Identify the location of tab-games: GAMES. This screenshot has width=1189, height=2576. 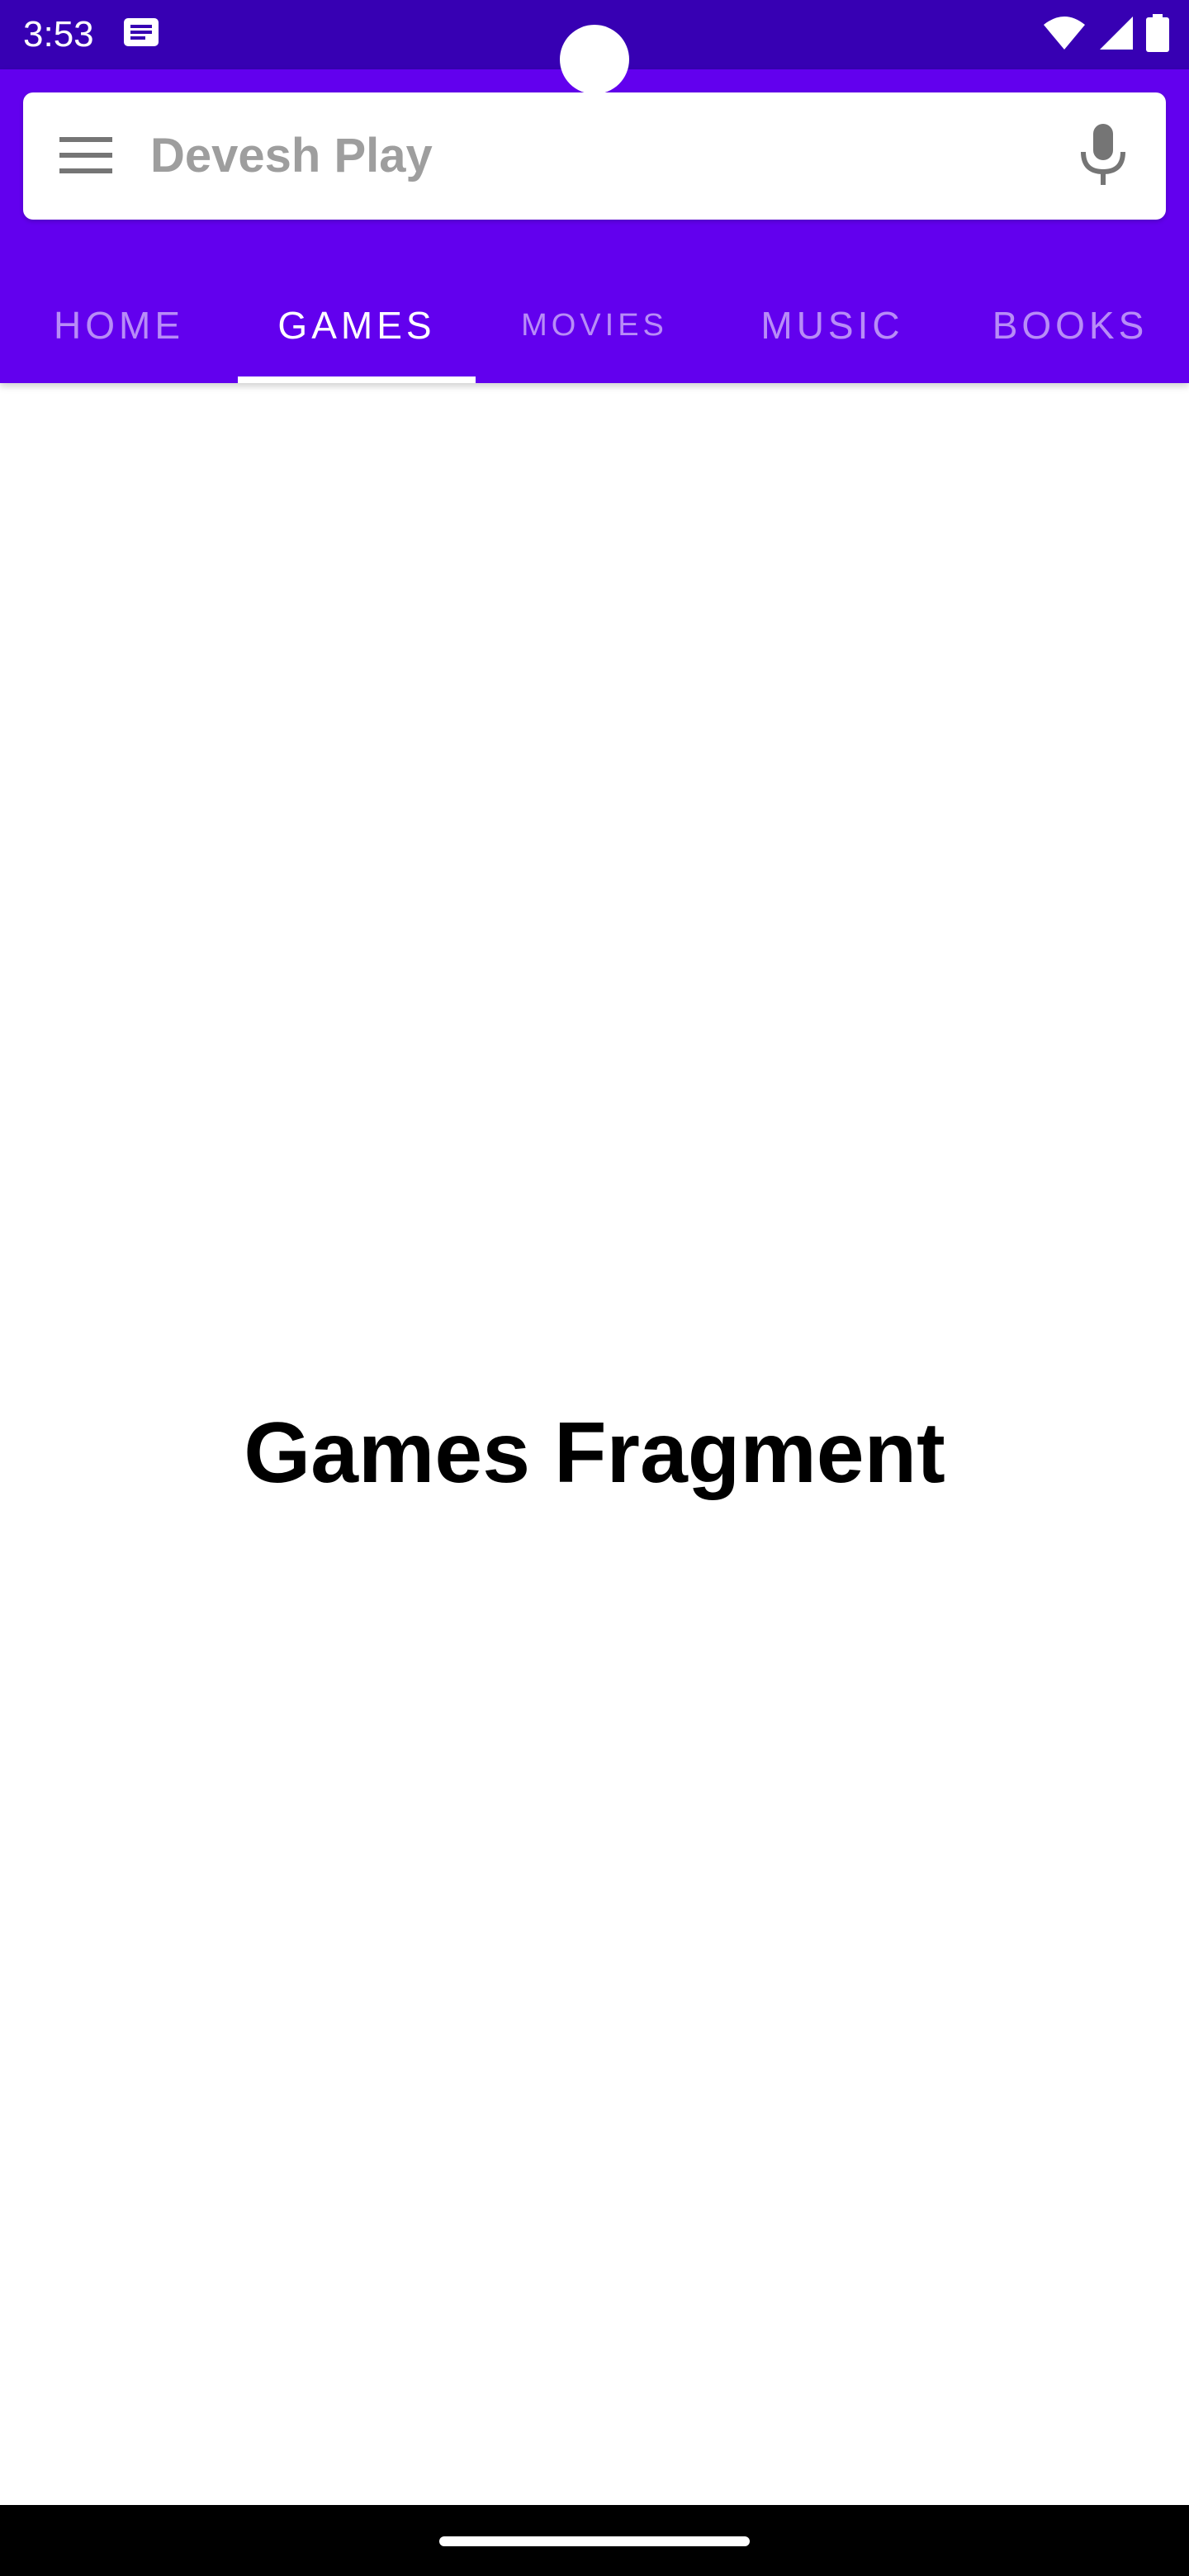
(357, 325).